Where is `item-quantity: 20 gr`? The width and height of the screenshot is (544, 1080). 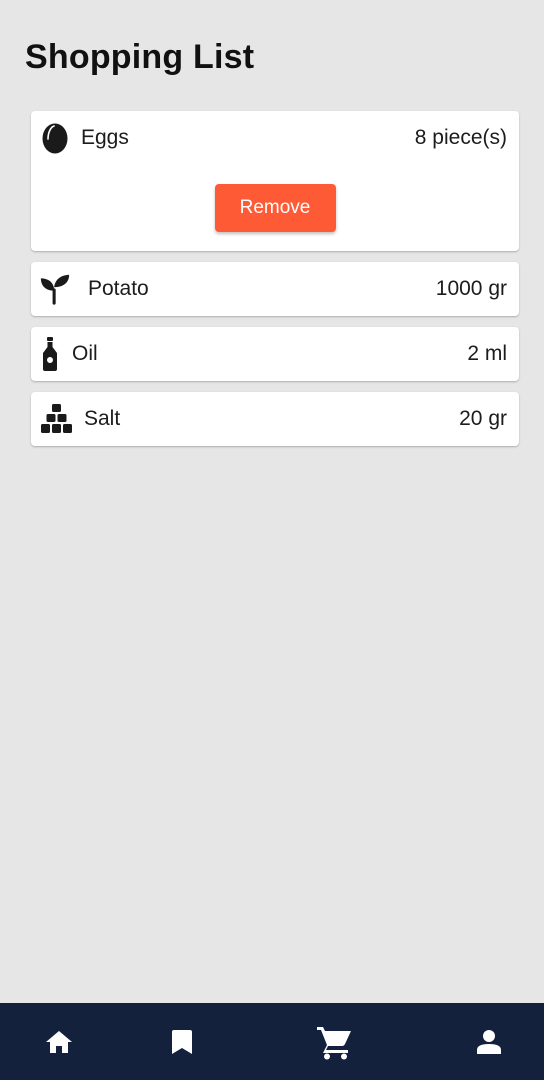
item-quantity: 20 gr is located at coordinates (483, 418).